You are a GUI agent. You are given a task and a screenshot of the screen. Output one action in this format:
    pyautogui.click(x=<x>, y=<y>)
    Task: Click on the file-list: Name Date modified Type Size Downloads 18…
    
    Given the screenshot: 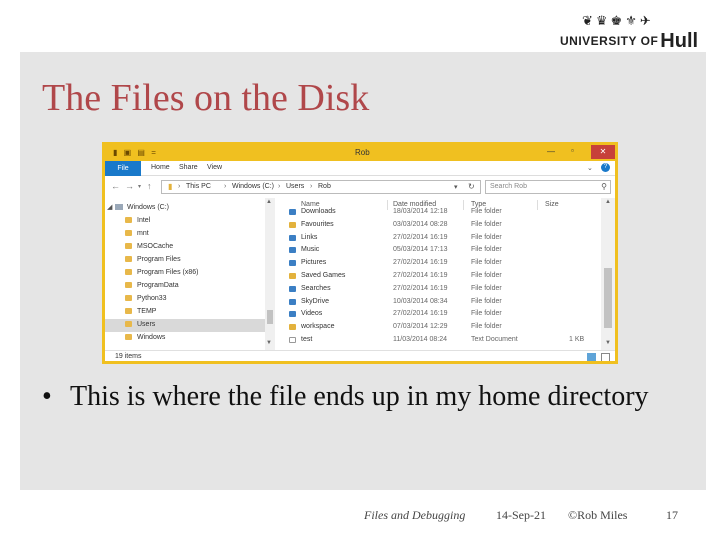 What is the action you would take?
    pyautogui.click(x=435, y=274)
    